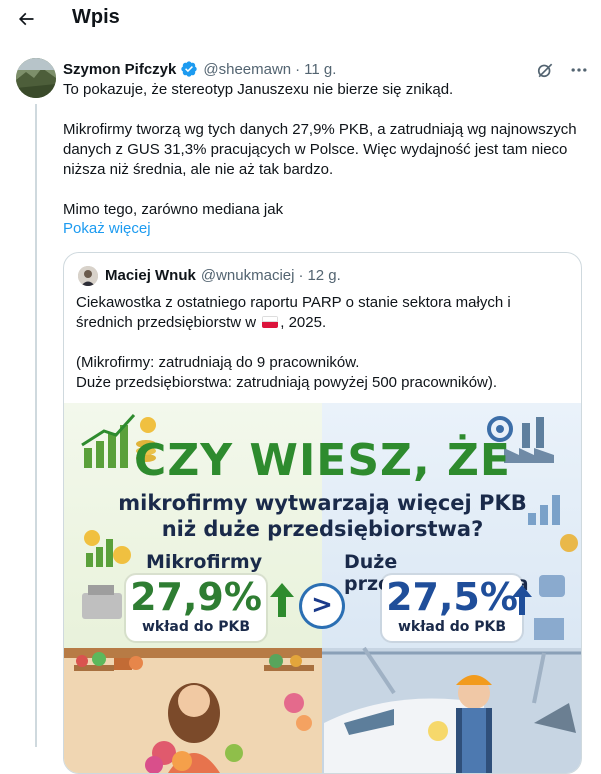 The image size is (601, 774). What do you see at coordinates (320, 69) in the screenshot?
I see `post-time: 11 g.` at bounding box center [320, 69].